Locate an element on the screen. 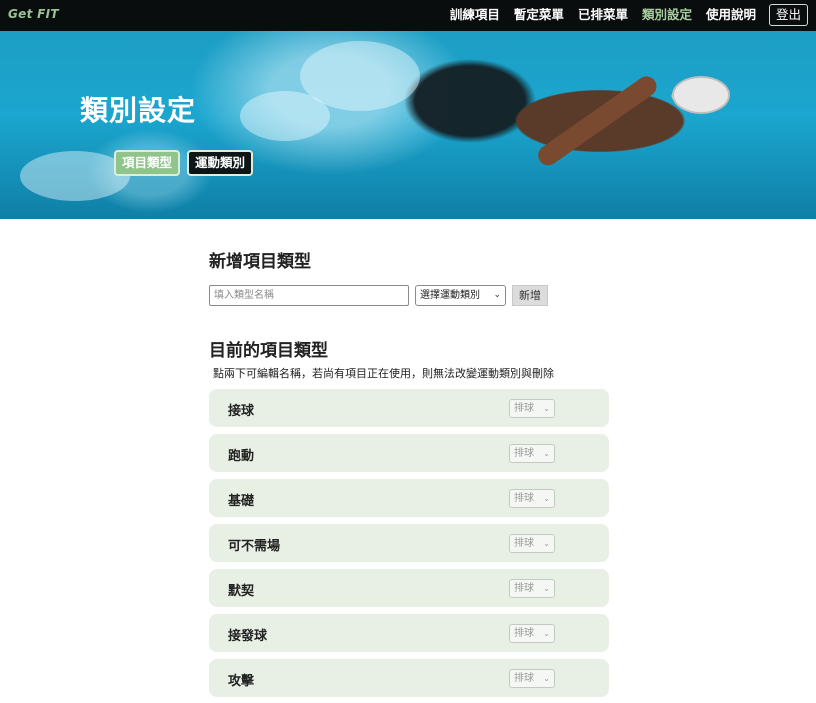 This screenshot has height=703, width=816. add-section-title: 新增項目類型 is located at coordinates (260, 262).